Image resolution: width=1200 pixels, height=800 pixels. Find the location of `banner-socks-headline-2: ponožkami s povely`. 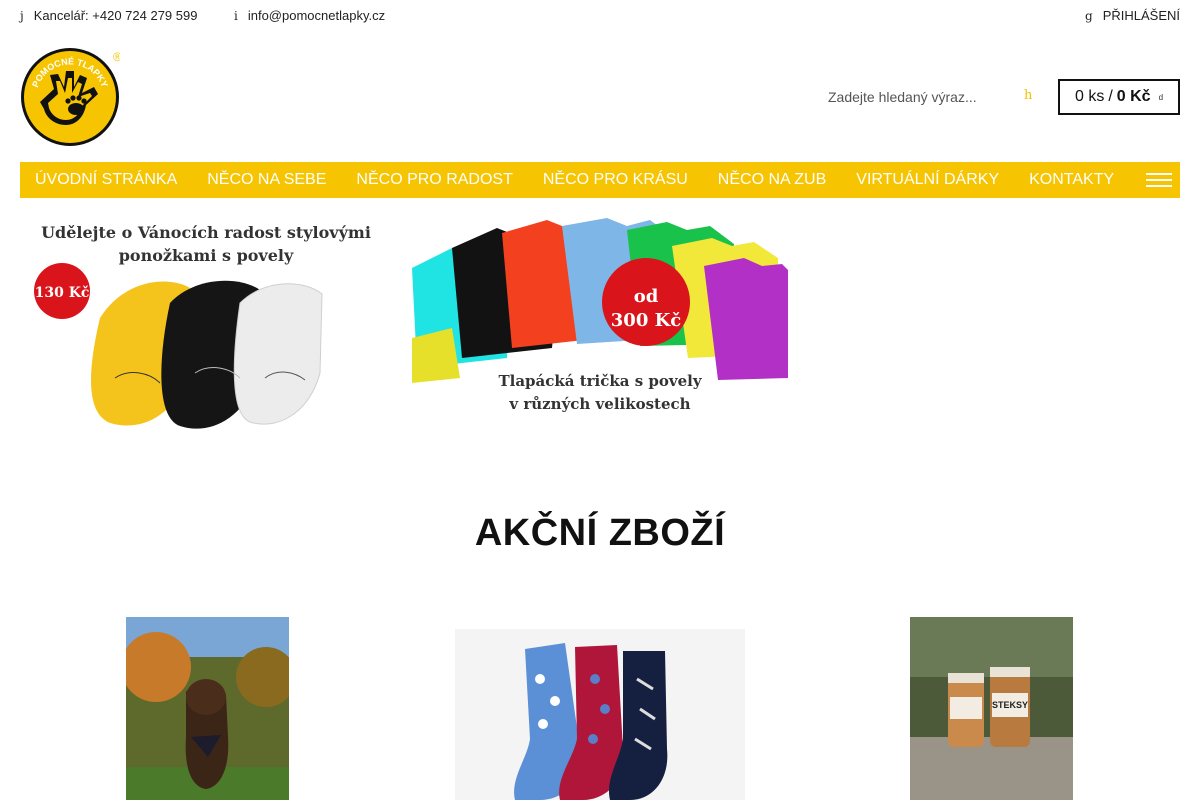

banner-socks-headline-2: ponožkami s povely is located at coordinates (206, 255).